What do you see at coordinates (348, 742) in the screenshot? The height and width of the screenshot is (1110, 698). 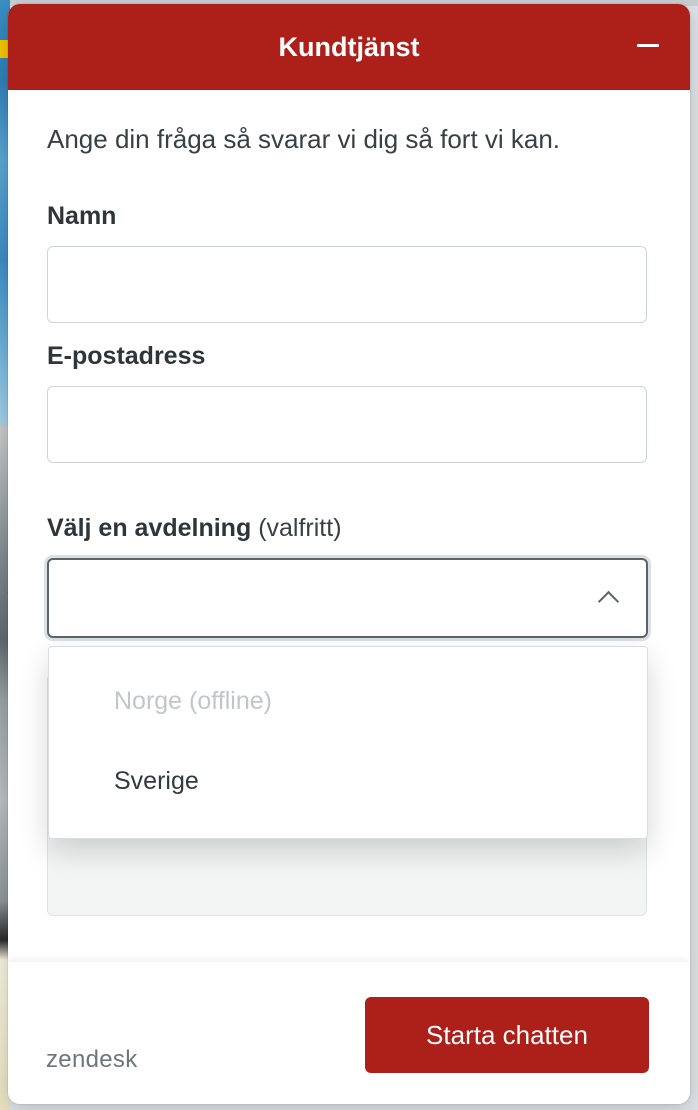 I see `department-dropdown: Norge (offline) Sverige` at bounding box center [348, 742].